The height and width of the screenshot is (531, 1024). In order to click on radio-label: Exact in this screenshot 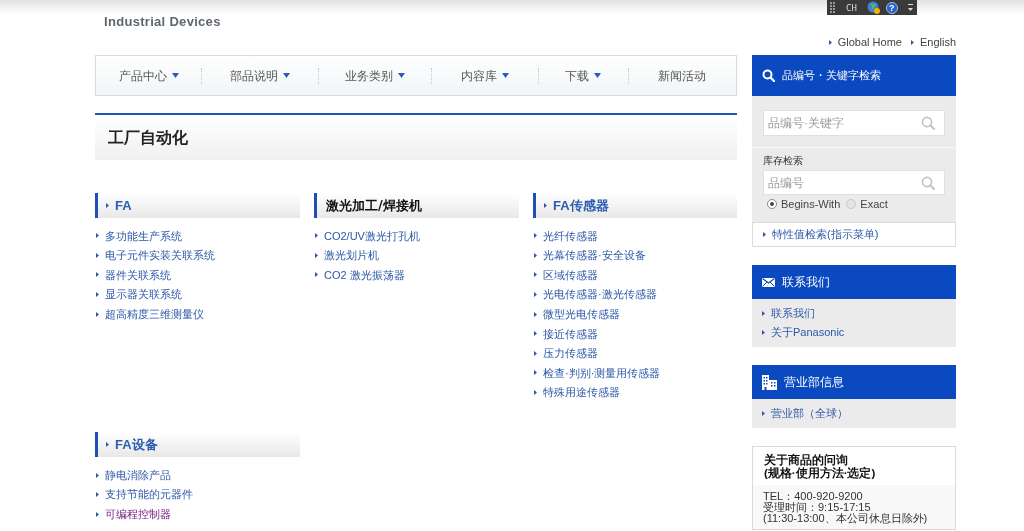, I will do `click(874, 204)`.